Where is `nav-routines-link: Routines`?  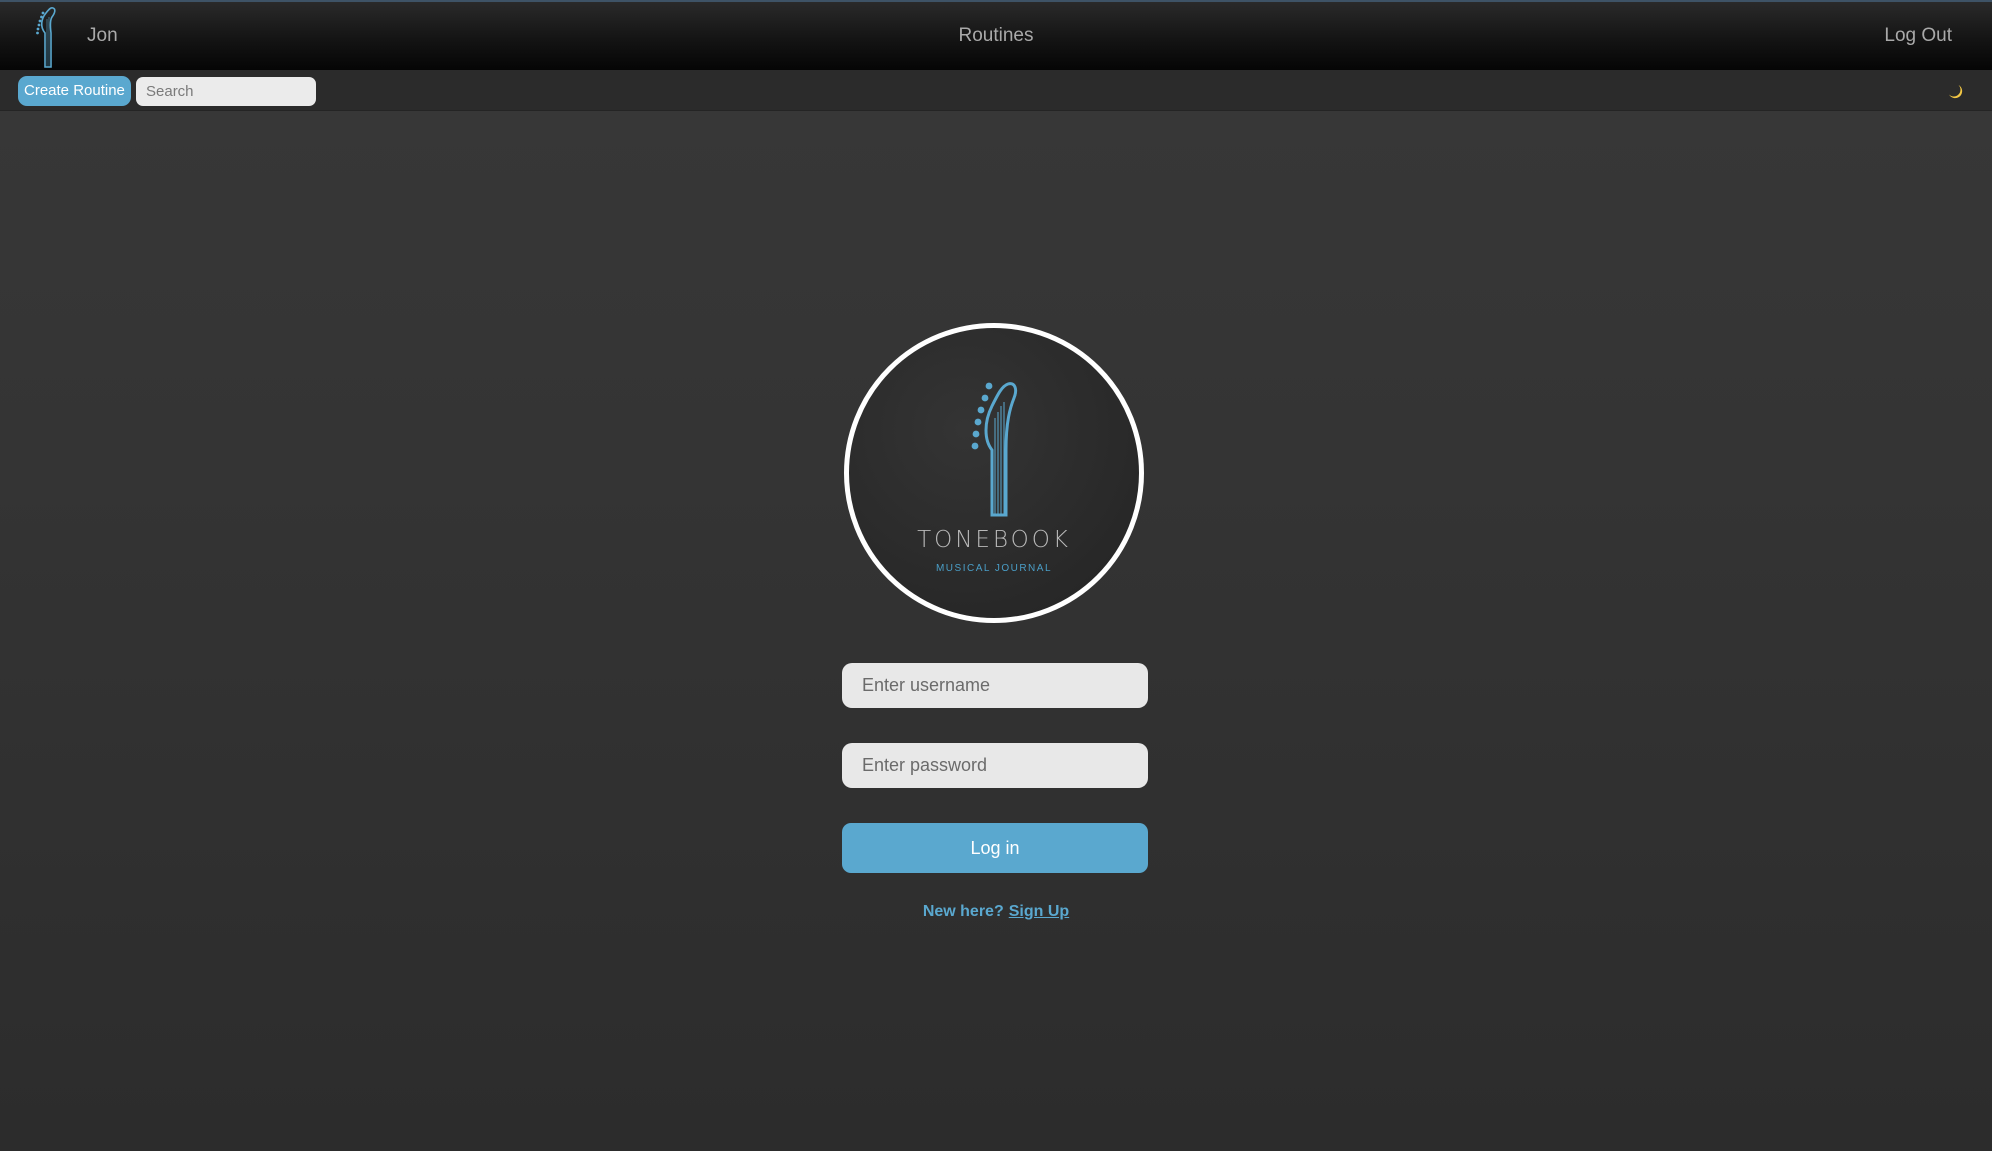
nav-routines-link: Routines is located at coordinates (996, 35).